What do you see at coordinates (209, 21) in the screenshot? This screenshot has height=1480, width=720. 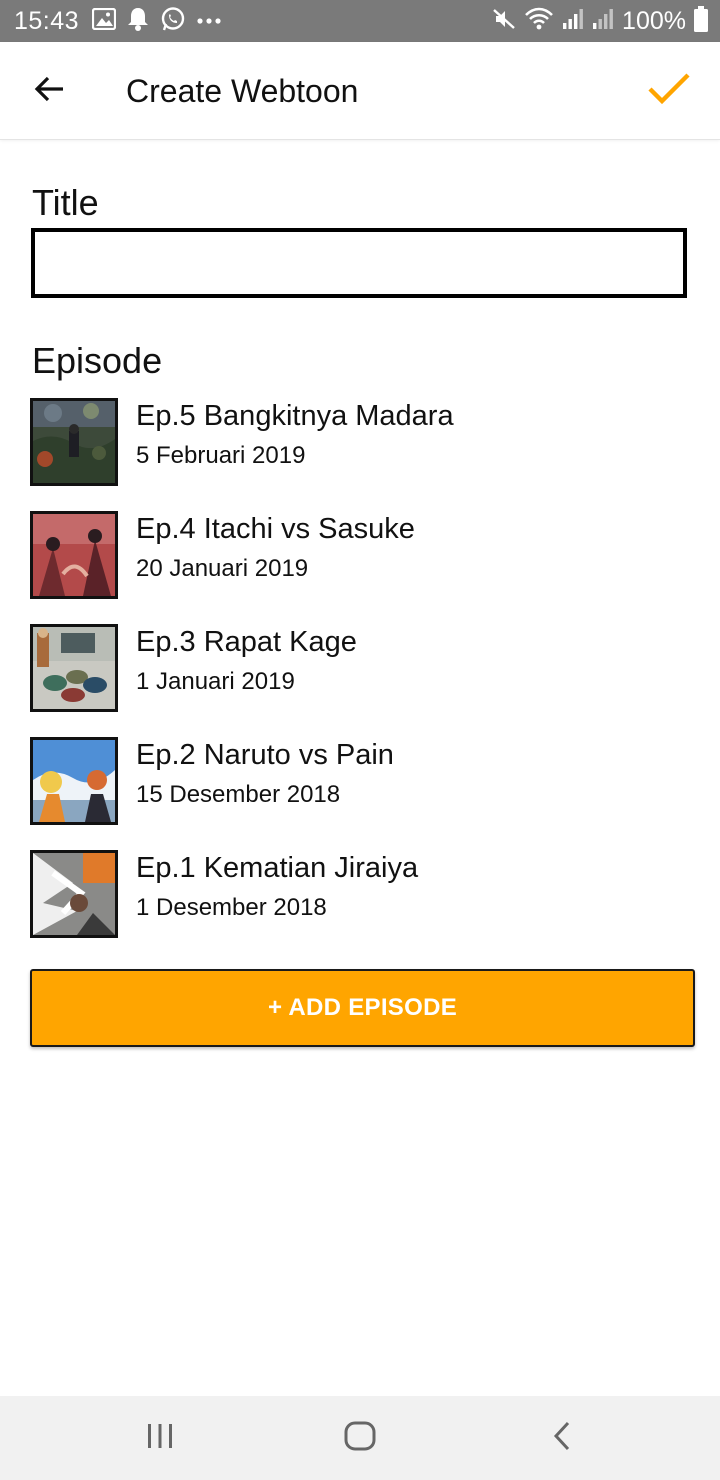 I see `more-dots-icon` at bounding box center [209, 21].